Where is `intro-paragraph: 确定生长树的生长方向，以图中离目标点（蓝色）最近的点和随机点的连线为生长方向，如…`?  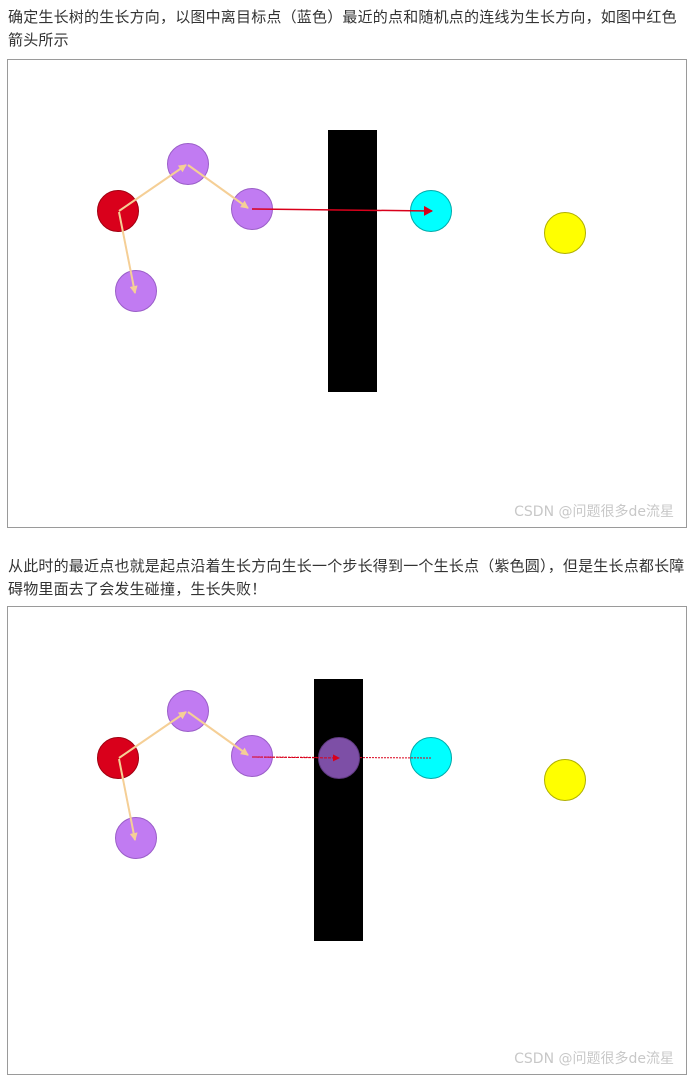
intro-paragraph: 确定生长树的生长方向，以图中离目标点（蓝色）最近的点和随机点的连线为生长方向，如… is located at coordinates (342, 28).